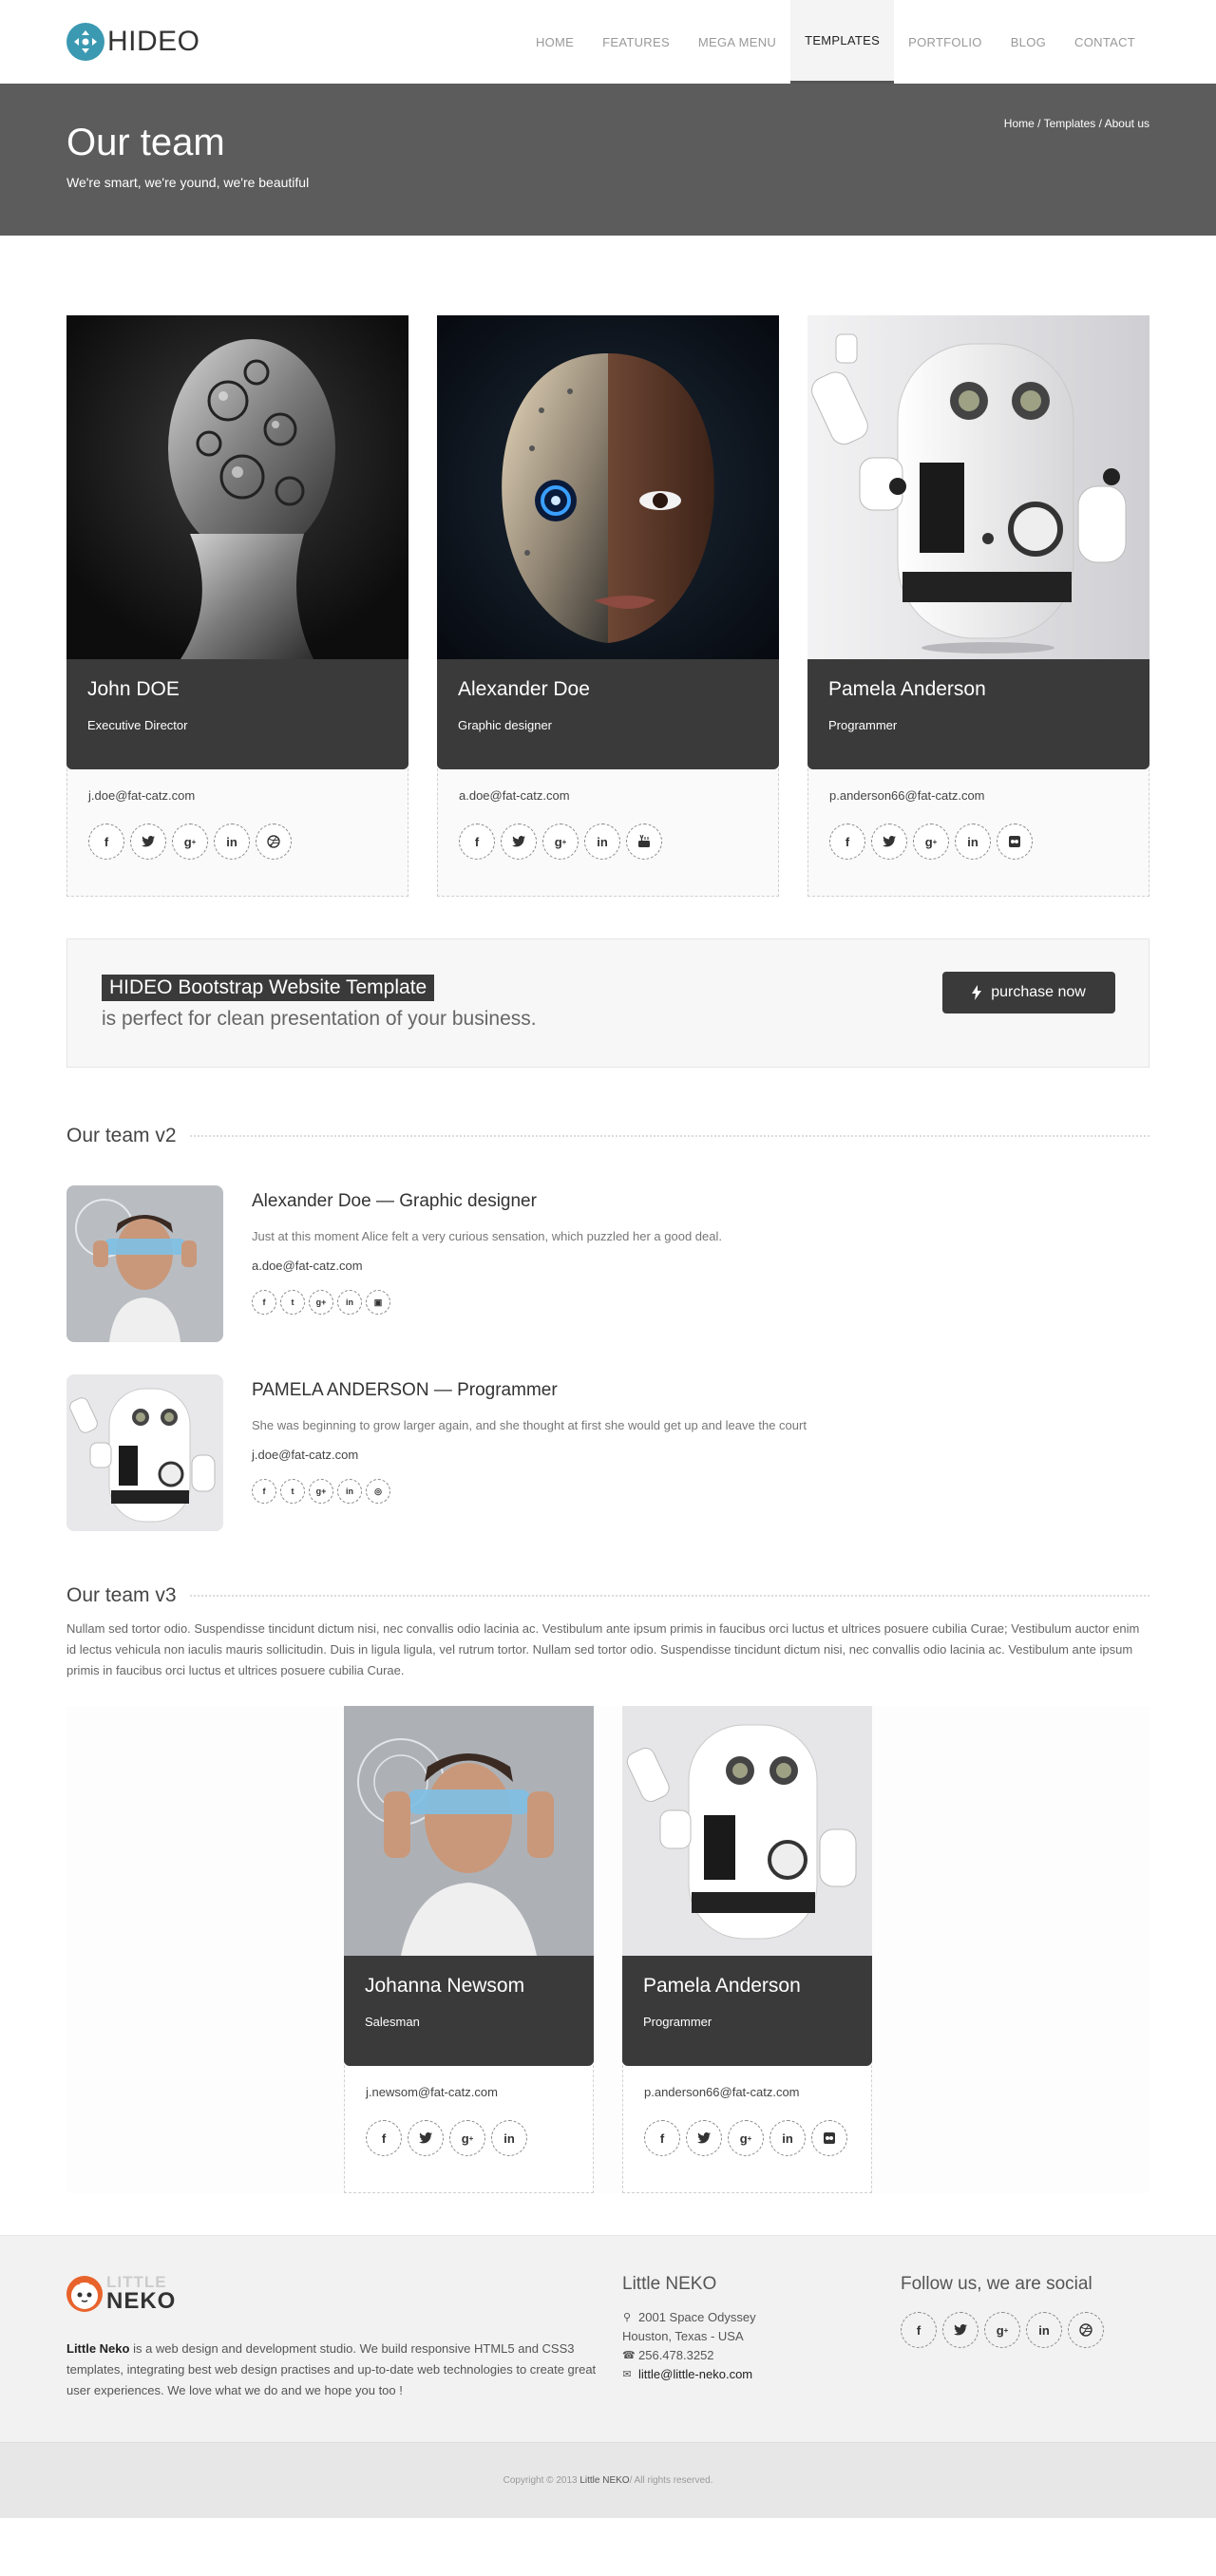 This screenshot has width=1216, height=2576. I want to click on bolt-icon, so click(977, 993).